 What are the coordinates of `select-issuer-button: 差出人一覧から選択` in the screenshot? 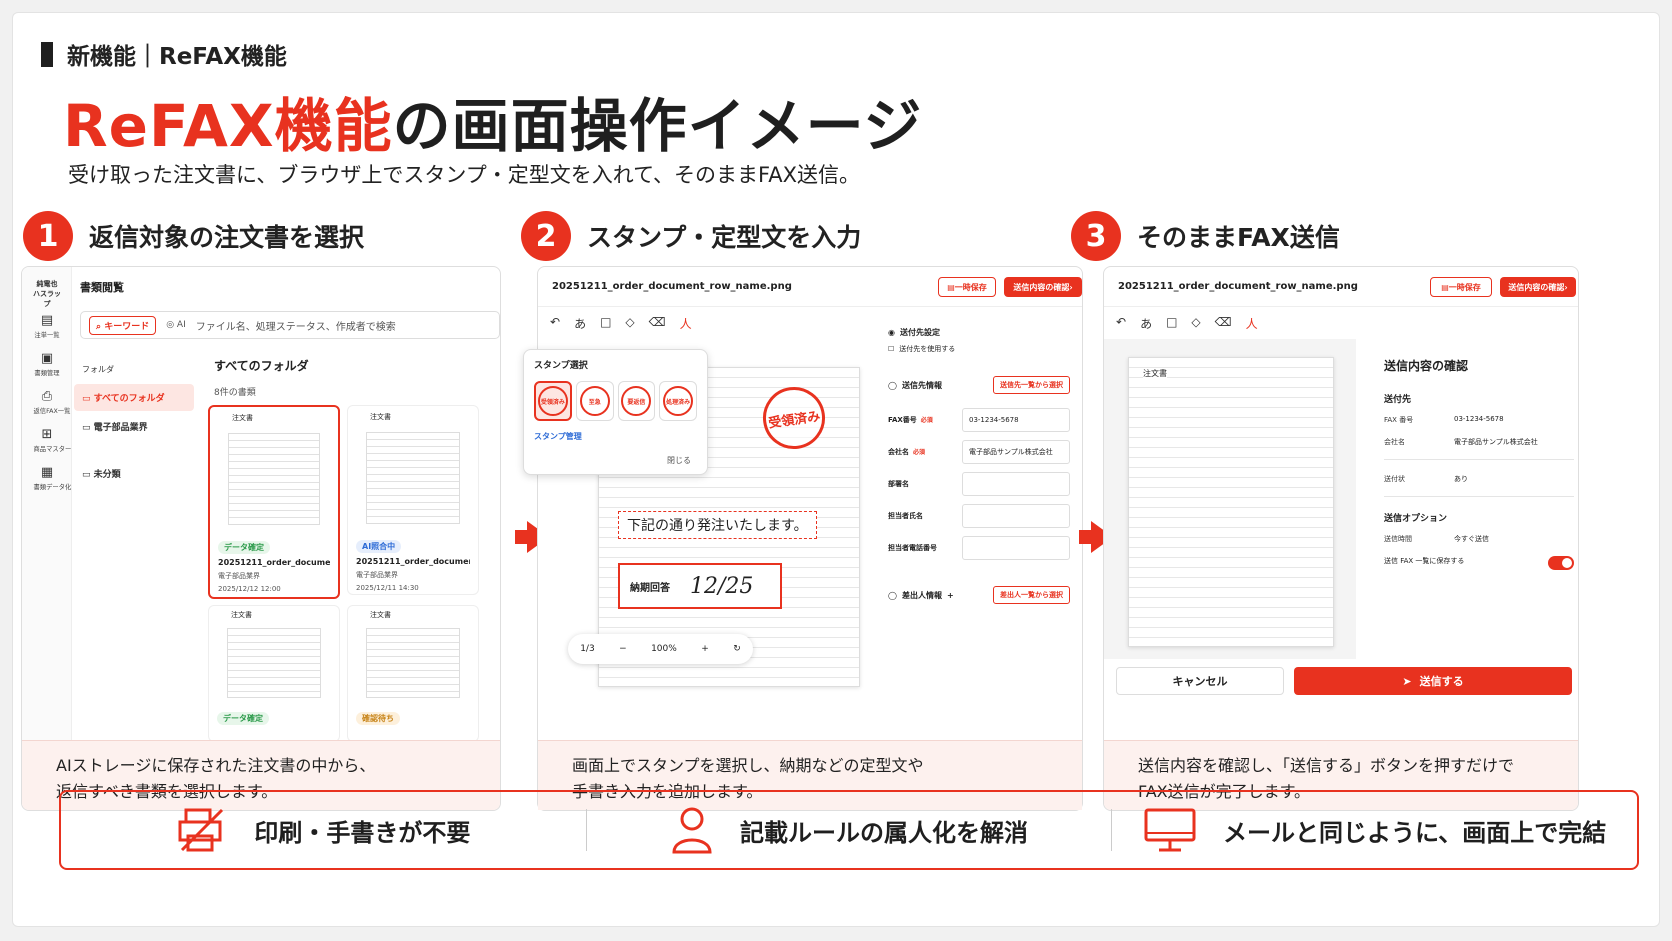 It's located at (1031, 595).